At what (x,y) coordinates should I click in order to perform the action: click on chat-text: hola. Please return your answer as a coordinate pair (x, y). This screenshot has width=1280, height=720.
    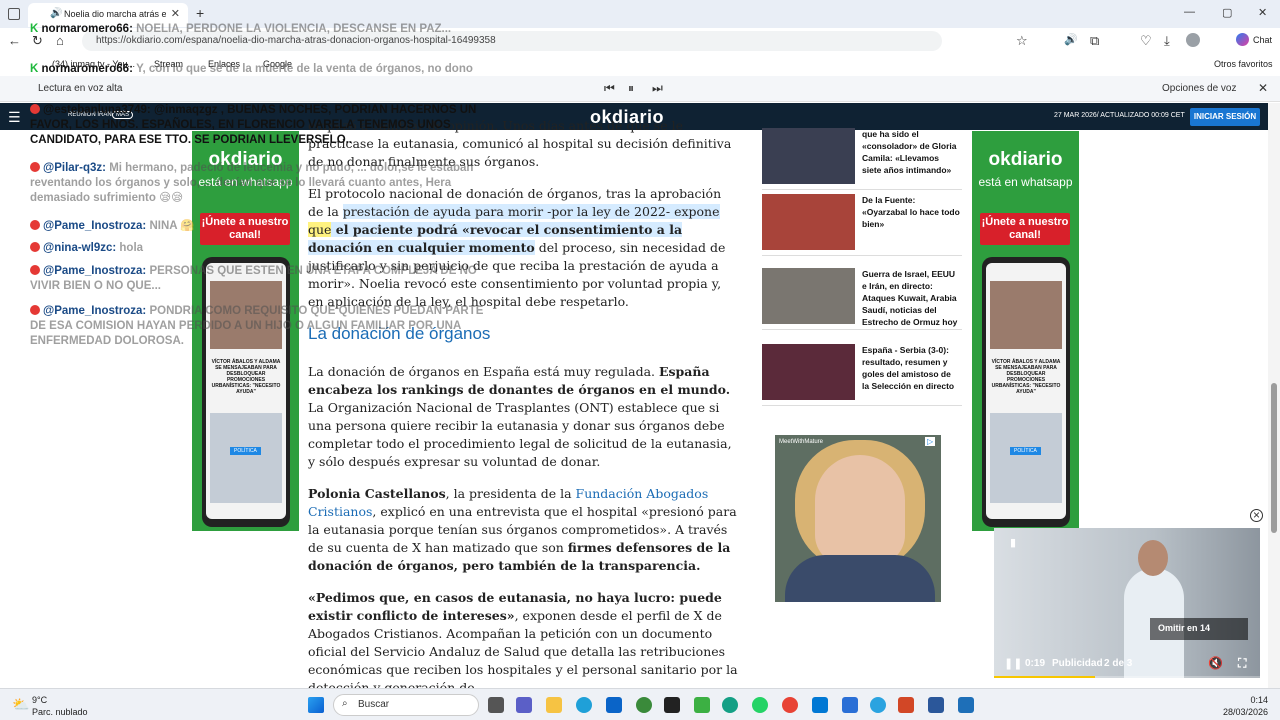
    Looking at the image, I should click on (131, 248).